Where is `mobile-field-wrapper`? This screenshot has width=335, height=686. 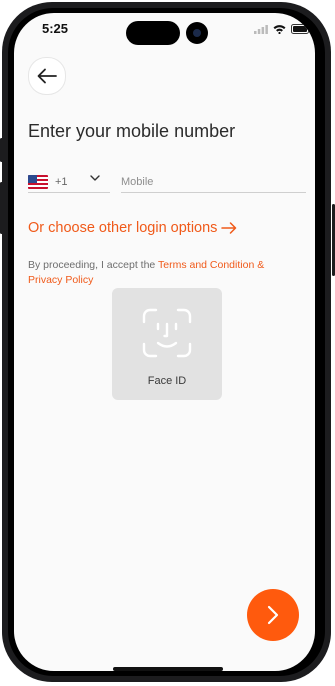 mobile-field-wrapper is located at coordinates (213, 182).